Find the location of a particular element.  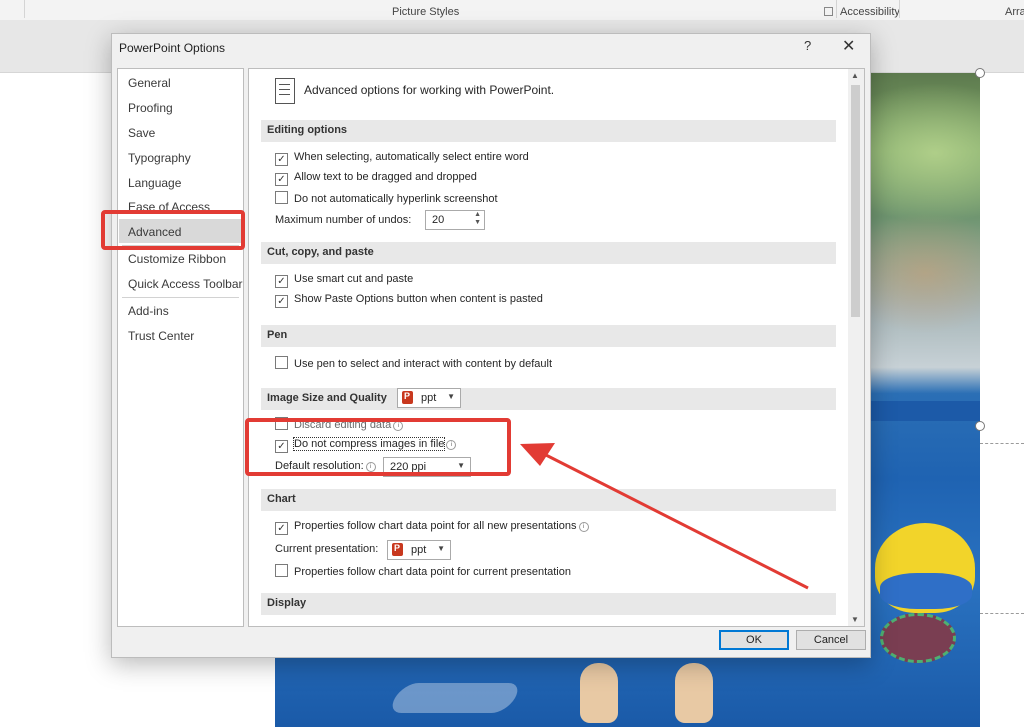

annotation-arrow-head is located at coordinates (537, 454).